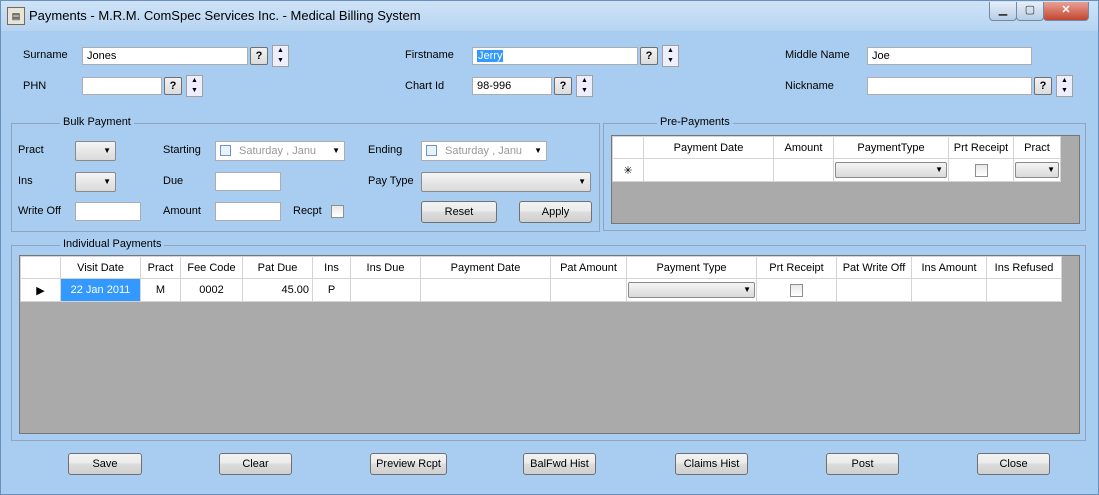  Describe the element at coordinates (512, 86) in the screenshot. I see `chart-id-field: 98-996` at that location.